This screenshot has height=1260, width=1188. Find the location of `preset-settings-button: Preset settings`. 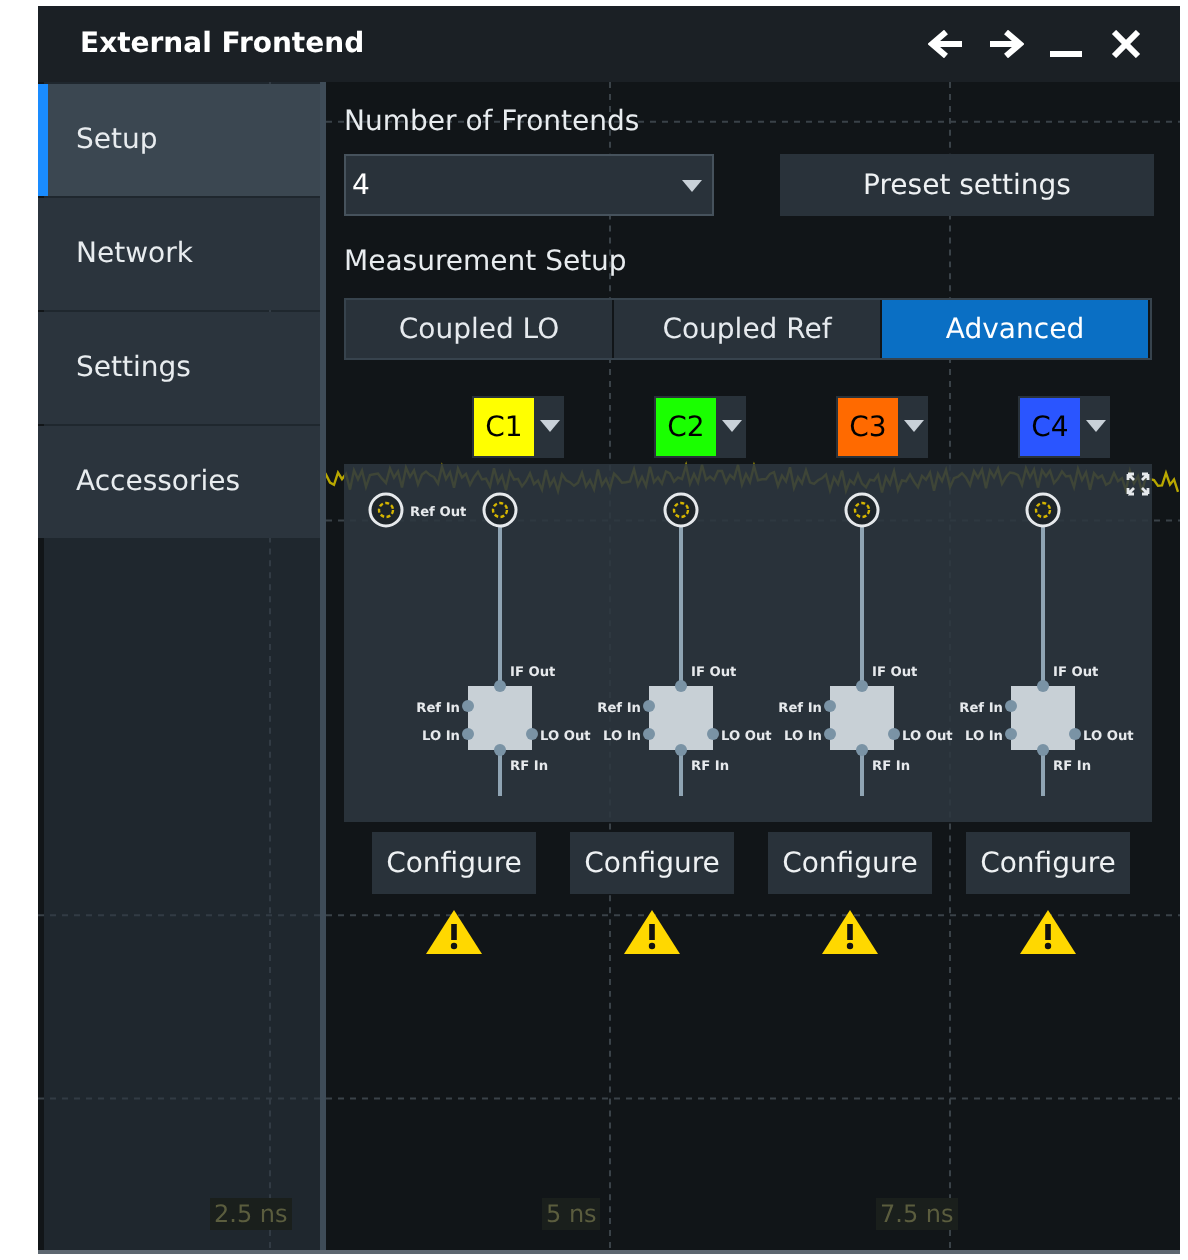

preset-settings-button: Preset settings is located at coordinates (967, 185).